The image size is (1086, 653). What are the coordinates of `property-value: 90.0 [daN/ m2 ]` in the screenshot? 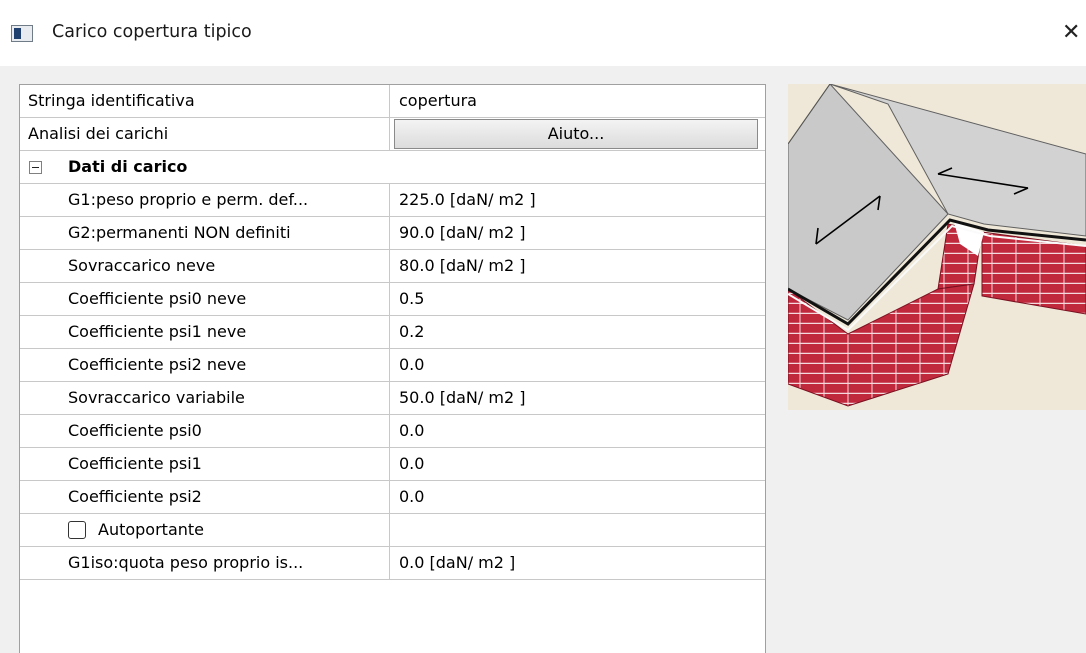 It's located at (578, 233).